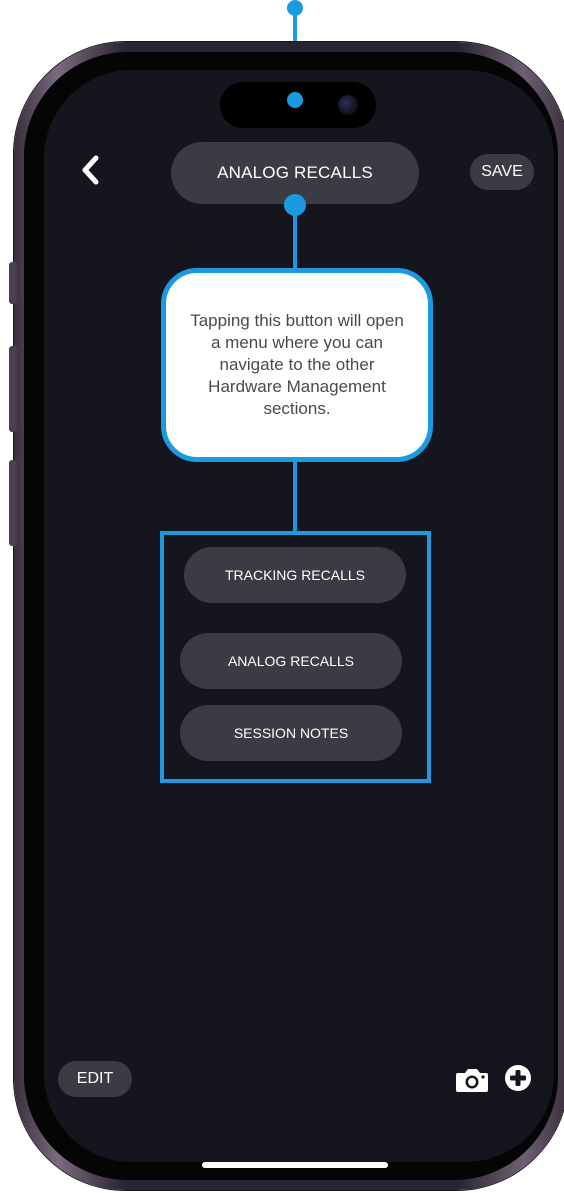  I want to click on chevron-left-icon, so click(90, 172).